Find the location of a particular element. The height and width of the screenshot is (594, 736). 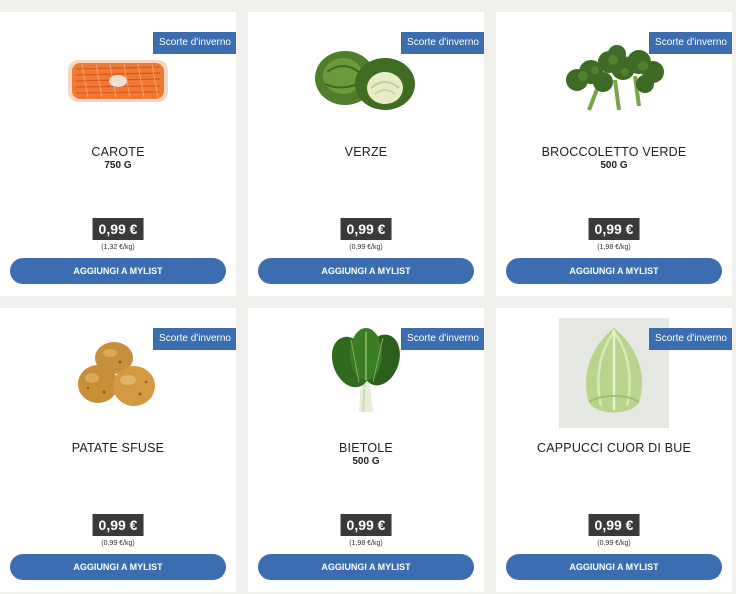

product-name: BIETOLE is located at coordinates (366, 448).